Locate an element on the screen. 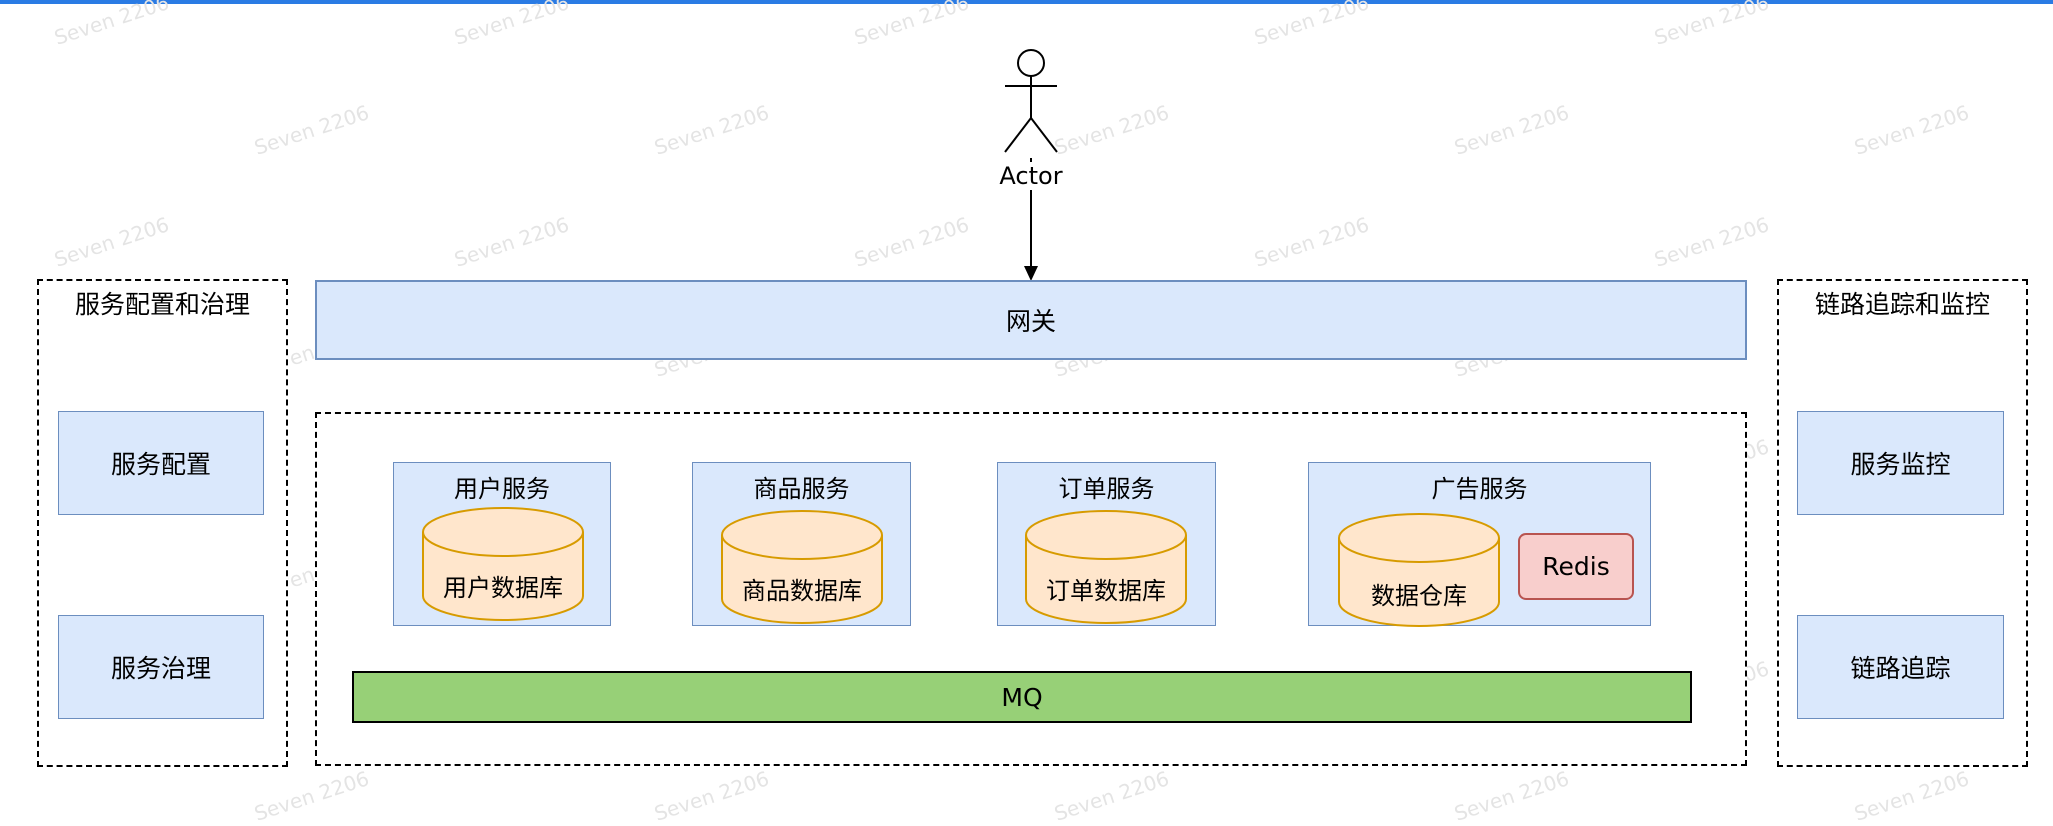  left-panel-title: 服务配置和治理 is located at coordinates (162, 304).